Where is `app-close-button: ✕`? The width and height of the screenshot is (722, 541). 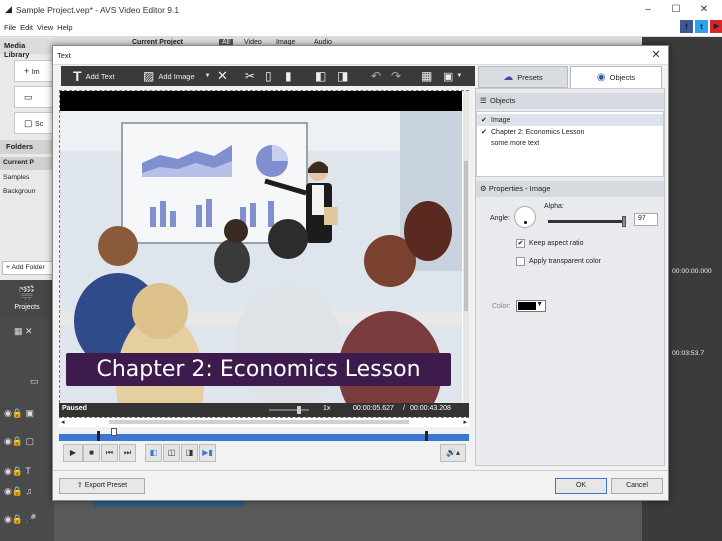 app-close-button: ✕ is located at coordinates (704, 9).